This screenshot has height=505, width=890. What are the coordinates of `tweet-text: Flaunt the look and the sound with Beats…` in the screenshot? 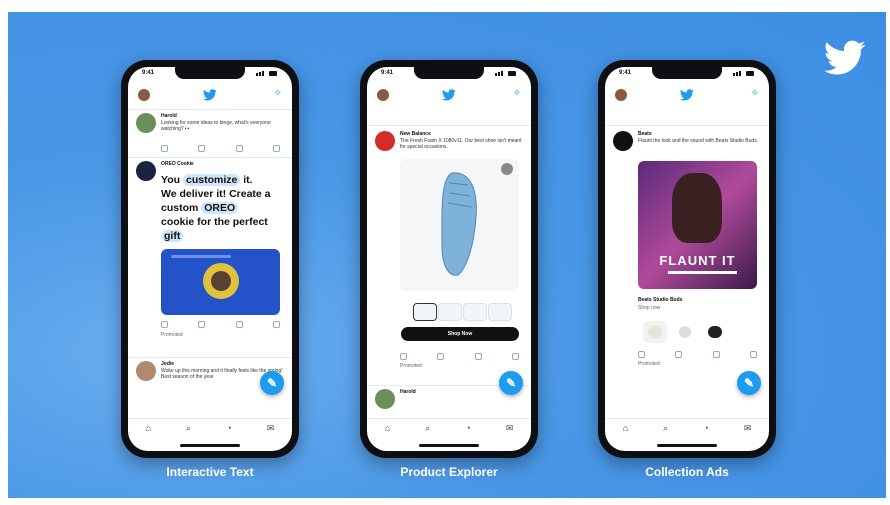 It's located at (698, 141).